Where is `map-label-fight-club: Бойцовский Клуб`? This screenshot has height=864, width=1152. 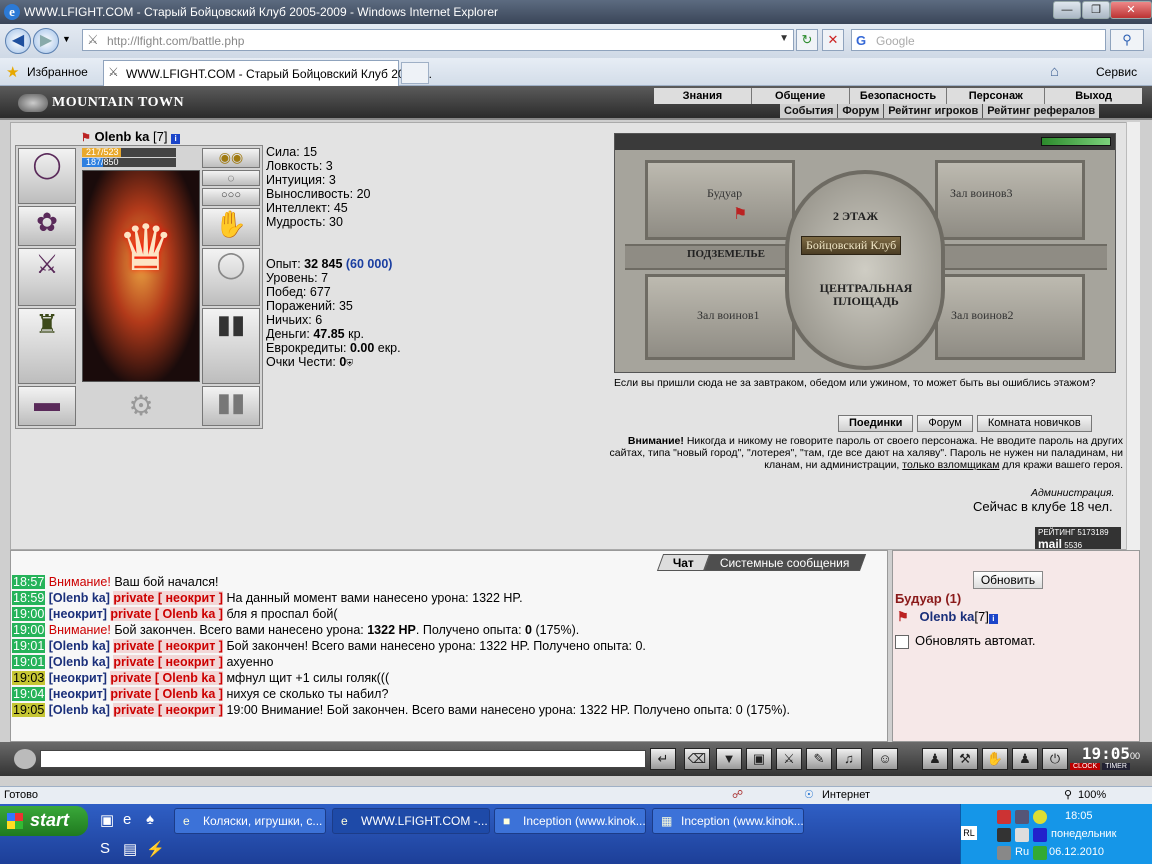
map-label-fight-club: Бойцовский Клуб is located at coordinates (851, 245).